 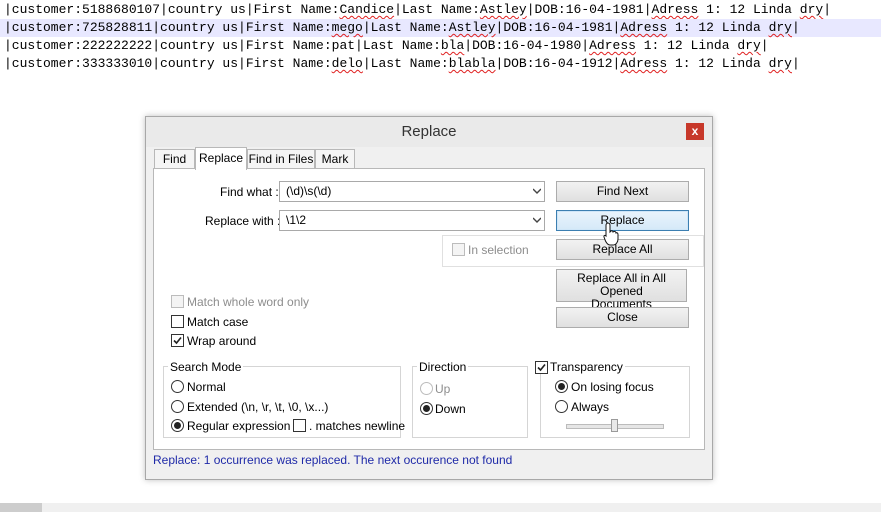 I want to click on normal-radio, so click(x=177, y=386).